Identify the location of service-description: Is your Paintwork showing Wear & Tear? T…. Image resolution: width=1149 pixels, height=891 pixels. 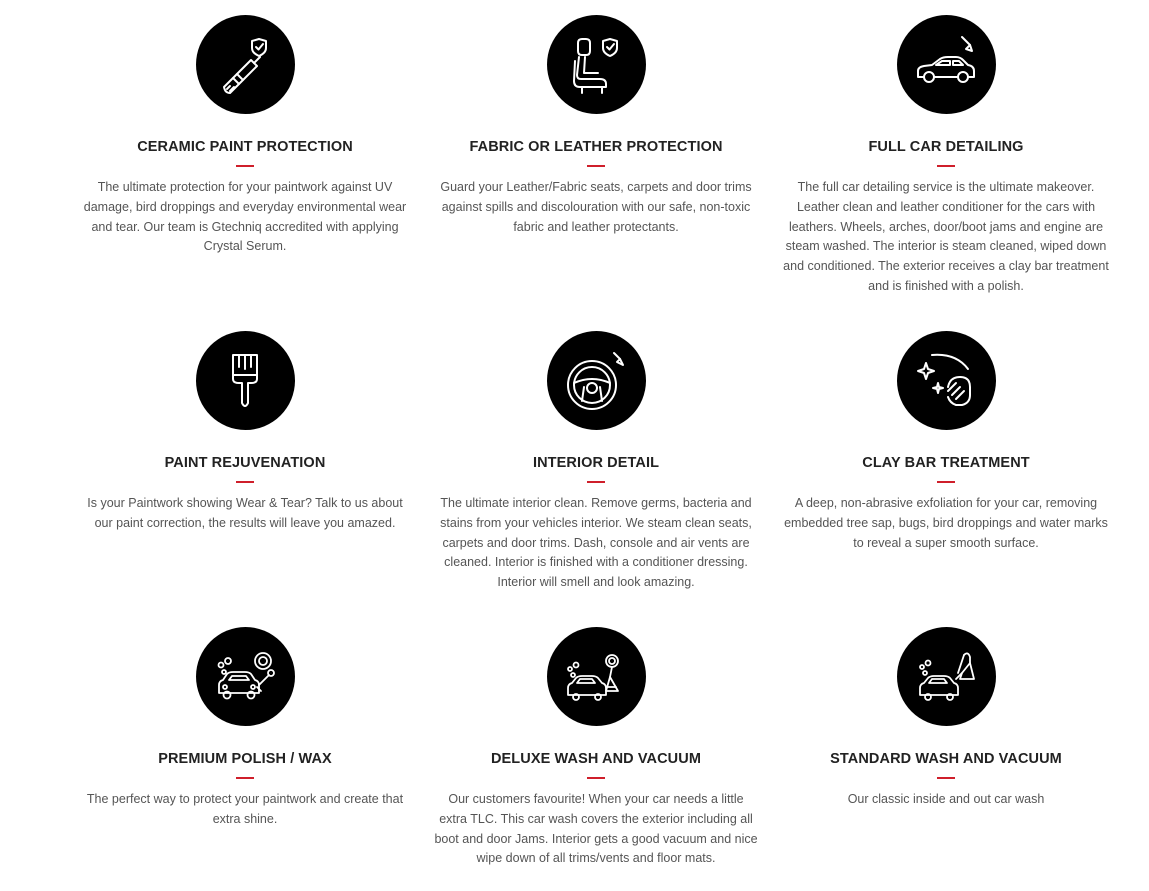
(245, 513).